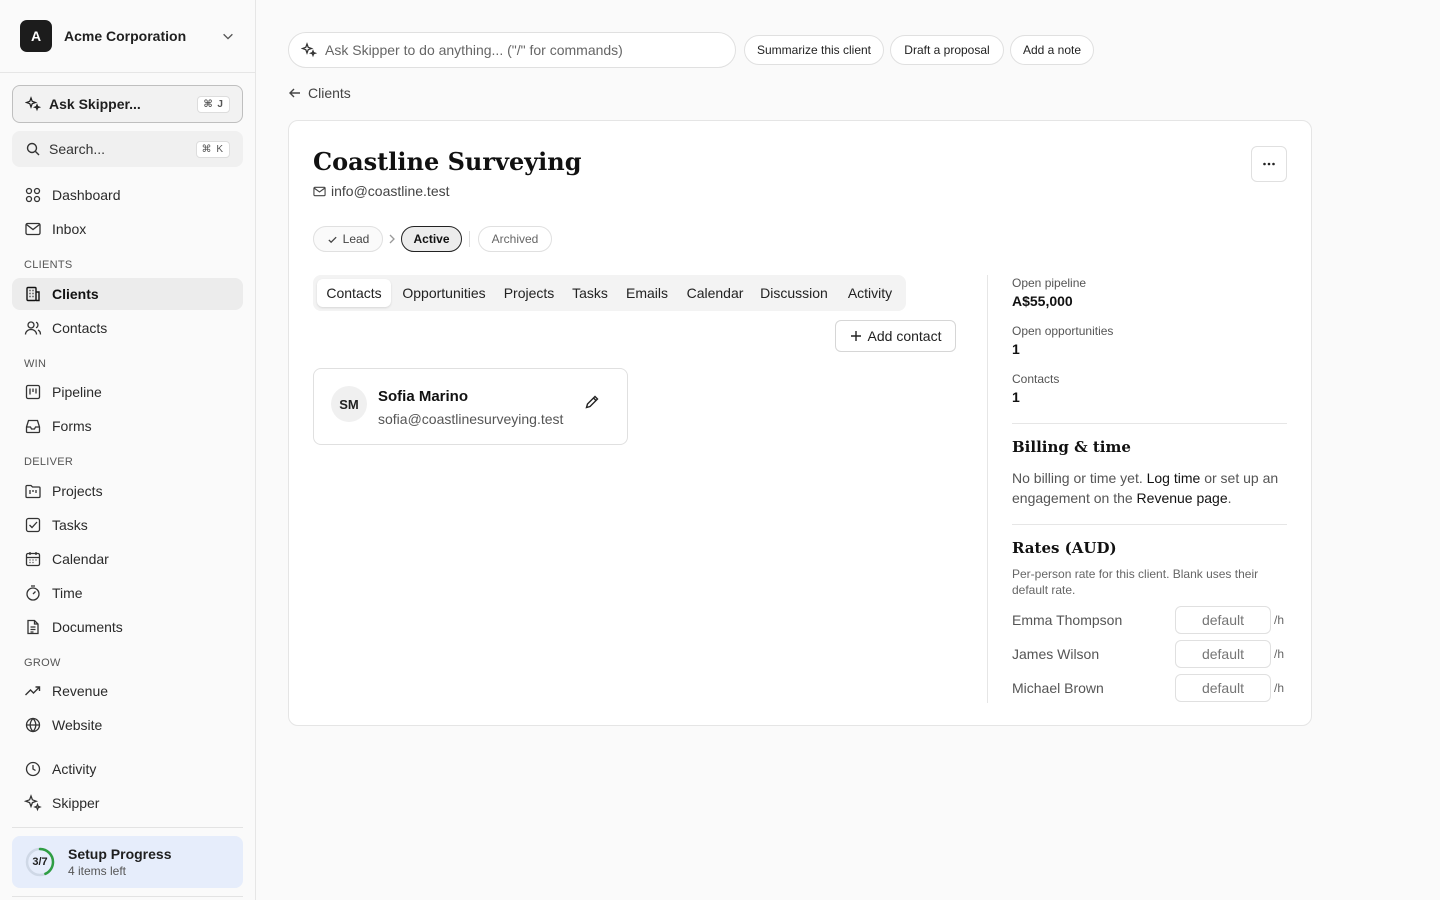 The width and height of the screenshot is (1440, 900). Describe the element at coordinates (127, 149) in the screenshot. I see `search-button: Search... ⌘ K` at that location.